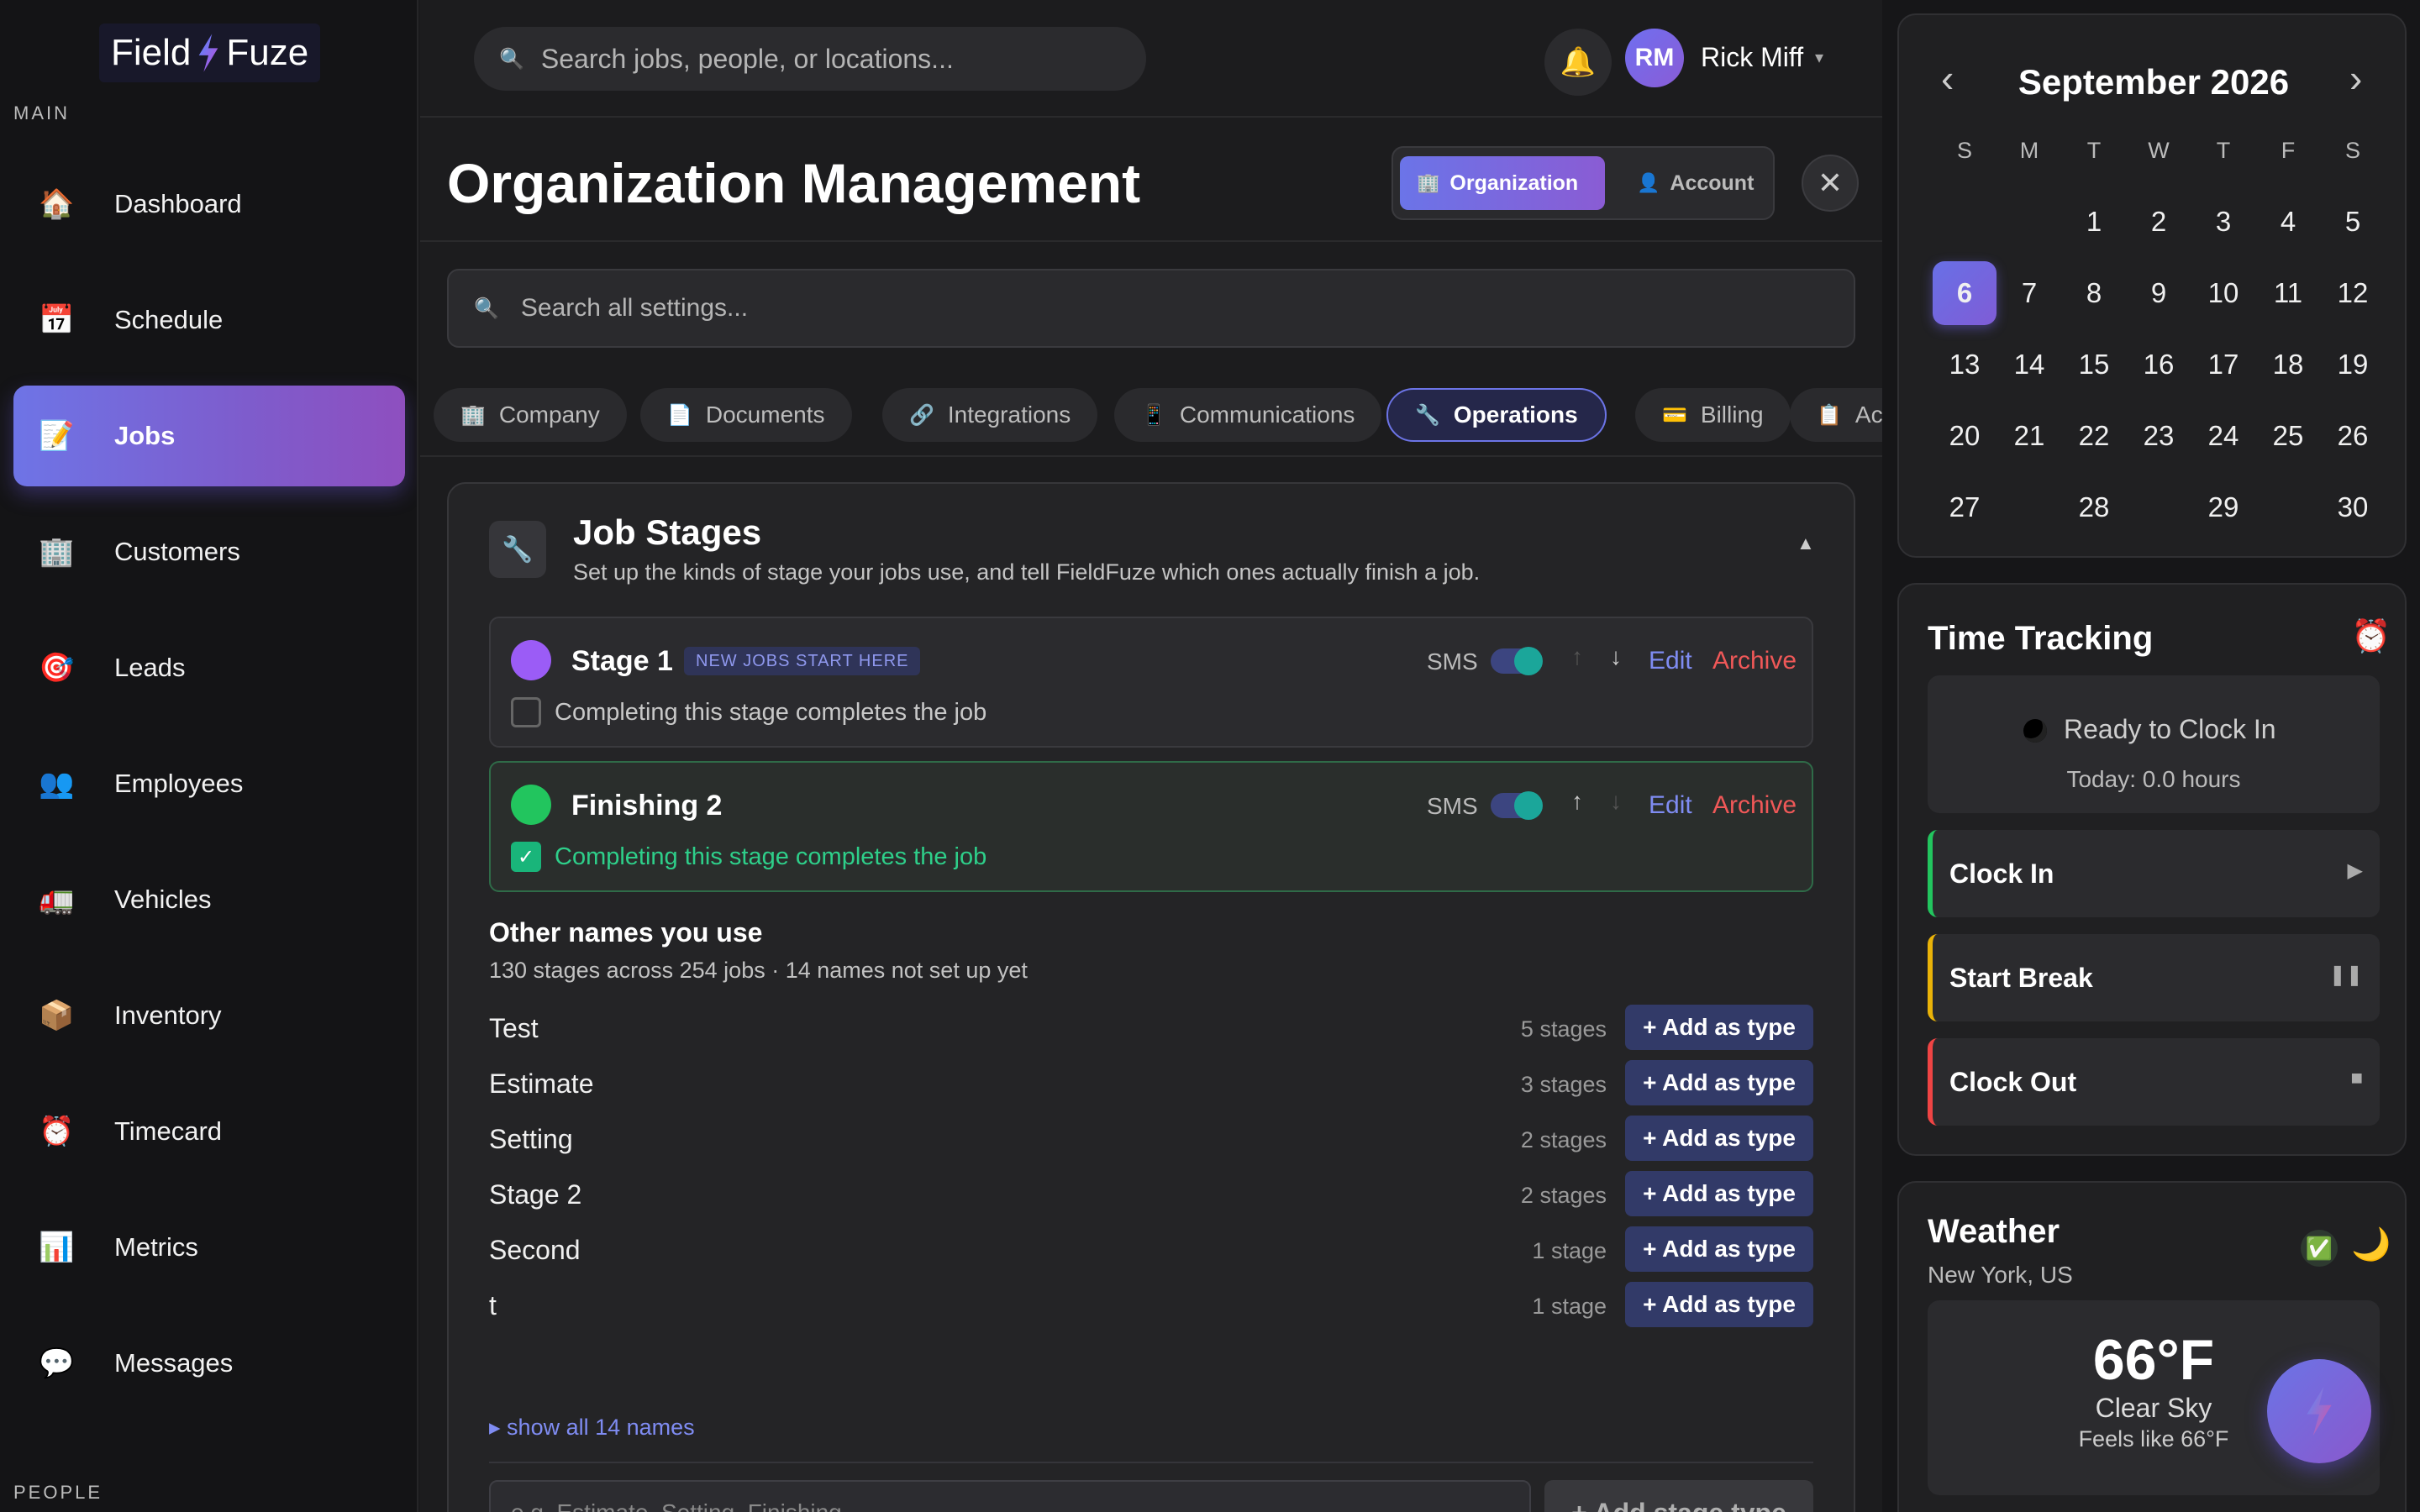 This screenshot has width=2420, height=1512. What do you see at coordinates (2288, 293) in the screenshot?
I see `calendar-day: 11` at bounding box center [2288, 293].